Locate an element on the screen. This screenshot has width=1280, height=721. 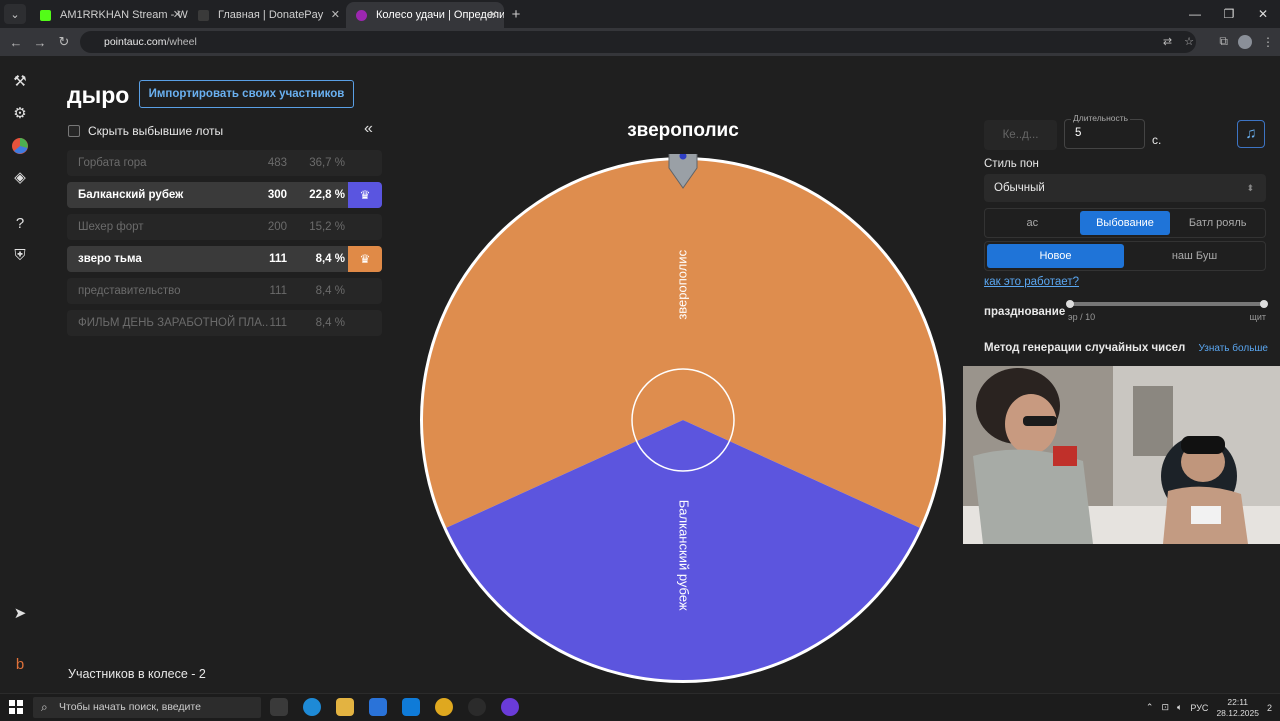
lot-row: ФИЛЬМ ДЕНЬ ЗАРАБОТНОЙ ПЛА... 111 8,4 % is located at coordinates (224, 323).